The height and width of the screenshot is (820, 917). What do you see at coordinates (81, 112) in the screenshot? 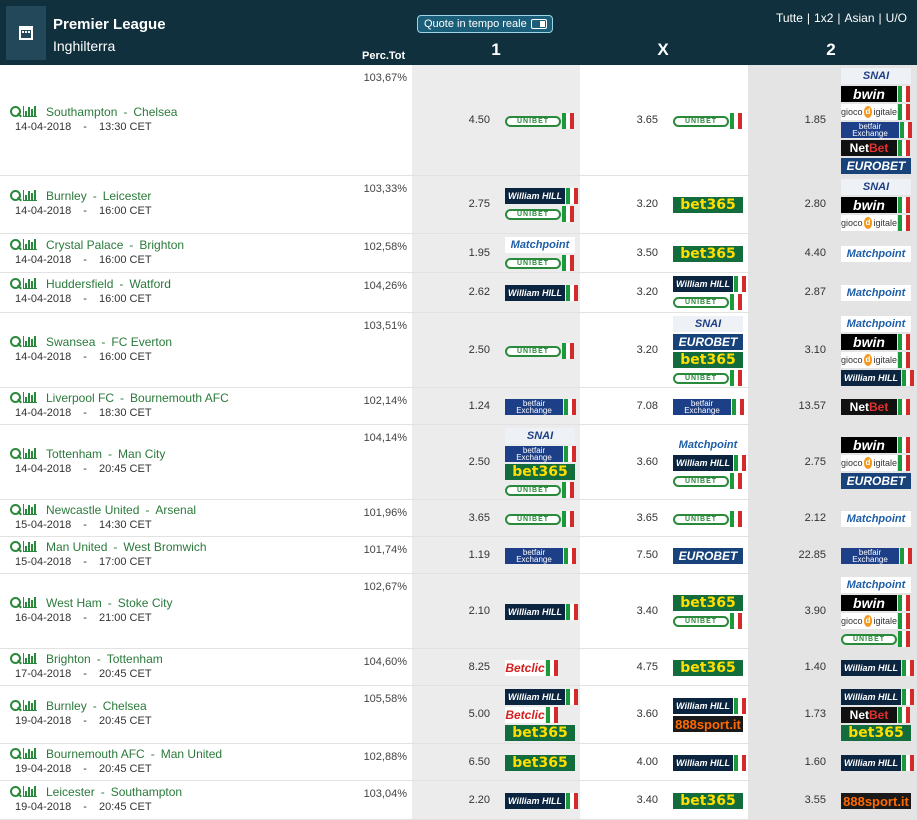
I see `home-team-link: Southampton` at bounding box center [81, 112].